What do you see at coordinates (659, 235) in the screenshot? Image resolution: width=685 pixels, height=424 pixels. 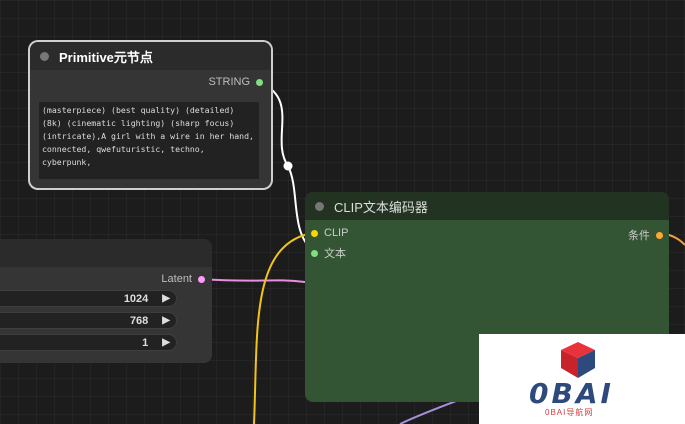 I see `conditioning-output-dot` at bounding box center [659, 235].